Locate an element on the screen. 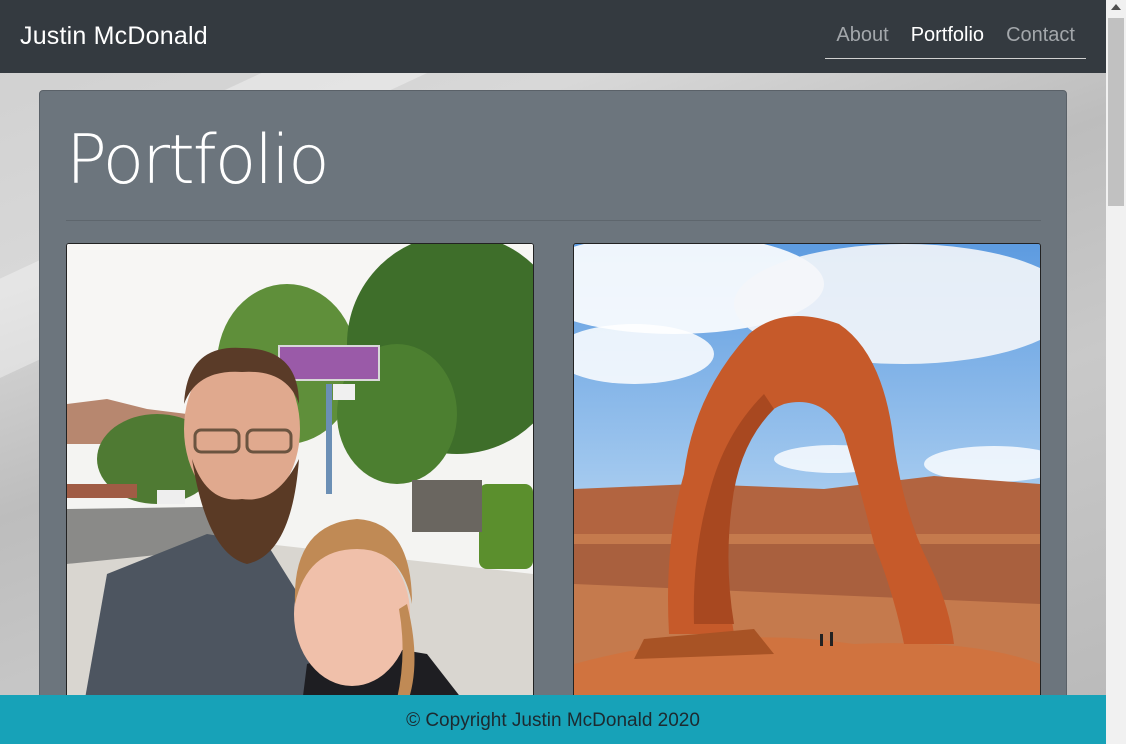 This screenshot has width=1126, height=744. nav-links: About Portfolio Contact is located at coordinates (955, 41).